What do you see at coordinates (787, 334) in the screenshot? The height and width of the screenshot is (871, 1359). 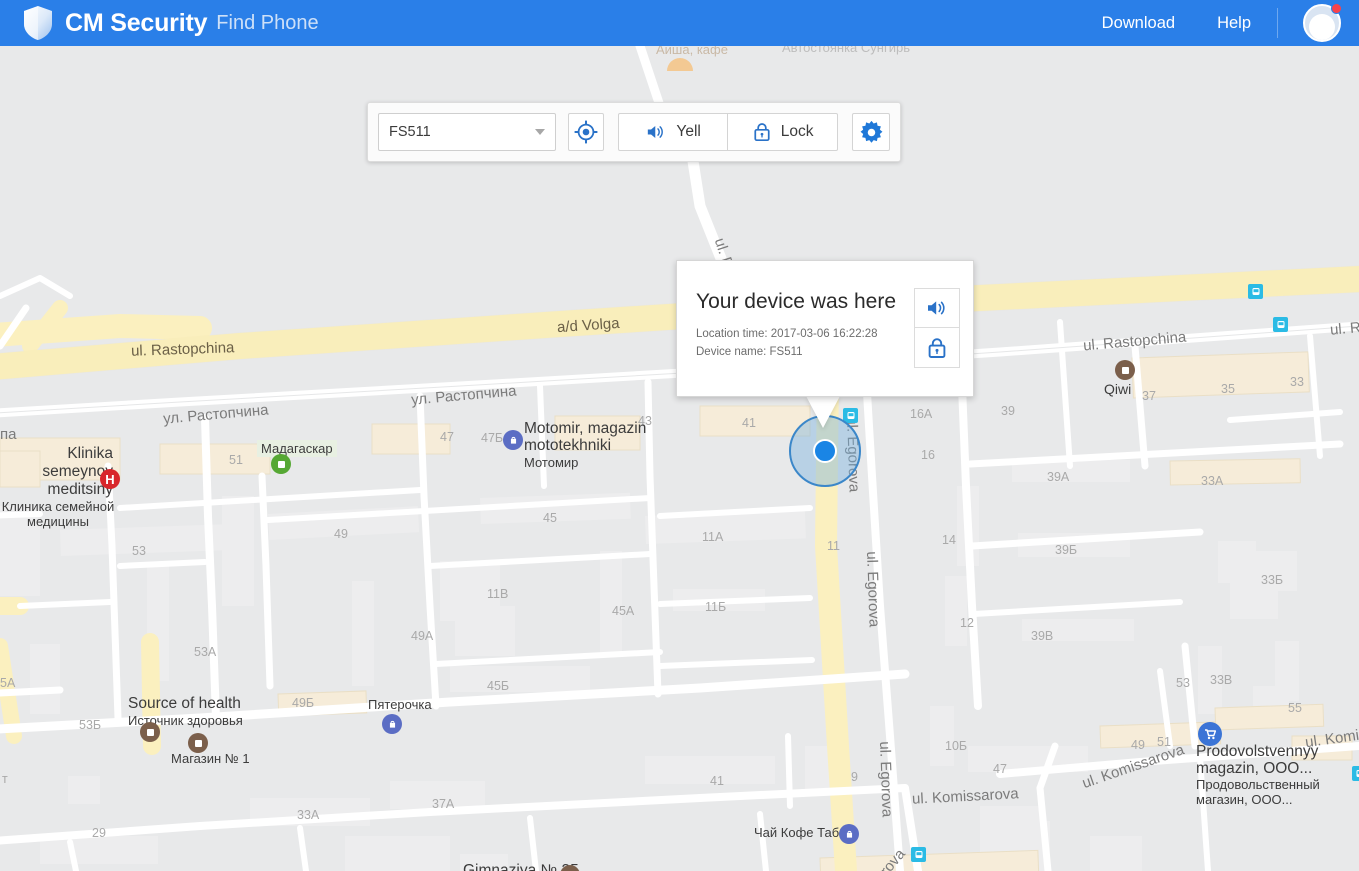 I see `infowindow-location-time: Location time: 2017-03-06 16:22:28` at bounding box center [787, 334].